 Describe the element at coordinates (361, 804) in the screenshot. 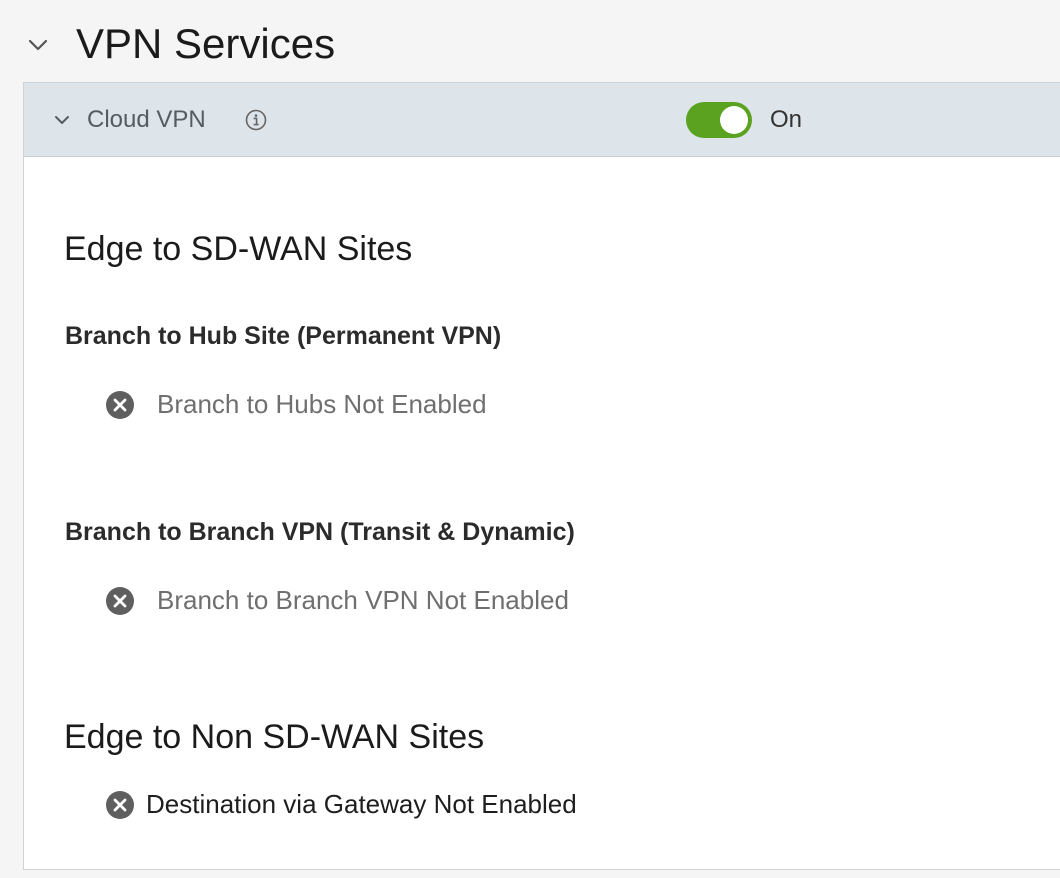

I see `status-text: Destination via Gateway Not Enabled` at that location.